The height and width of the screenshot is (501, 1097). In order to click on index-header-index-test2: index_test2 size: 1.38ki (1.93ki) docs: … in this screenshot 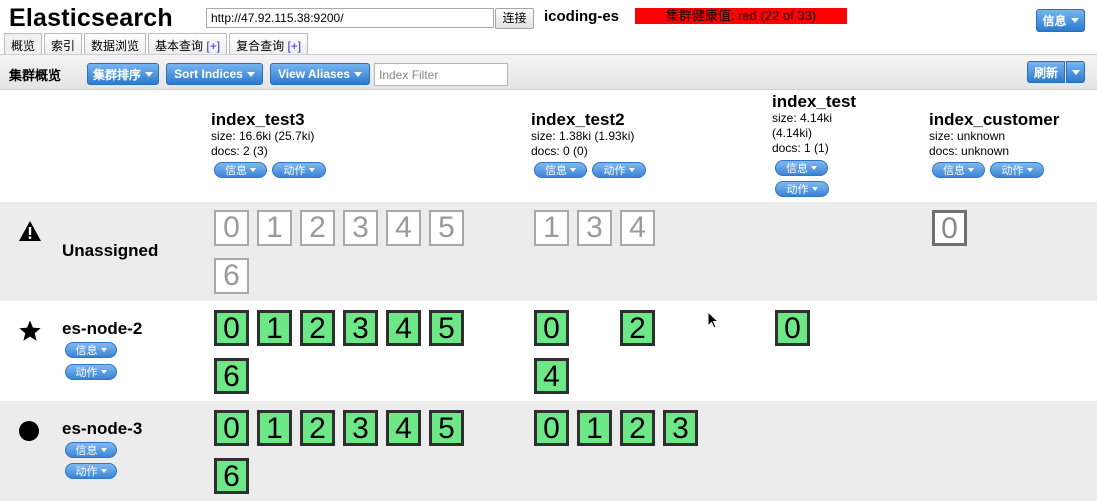, I will do `click(582, 134)`.